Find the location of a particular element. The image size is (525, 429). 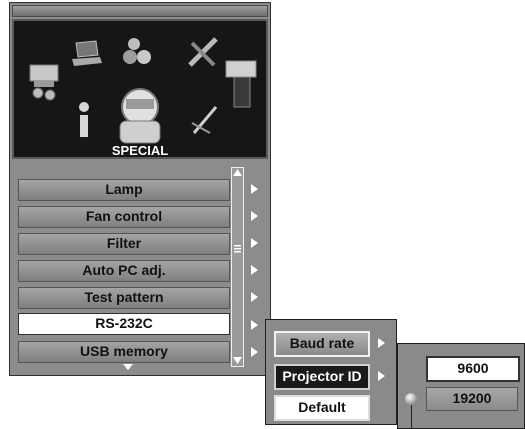

balls-icon is located at coordinates (139, 52).